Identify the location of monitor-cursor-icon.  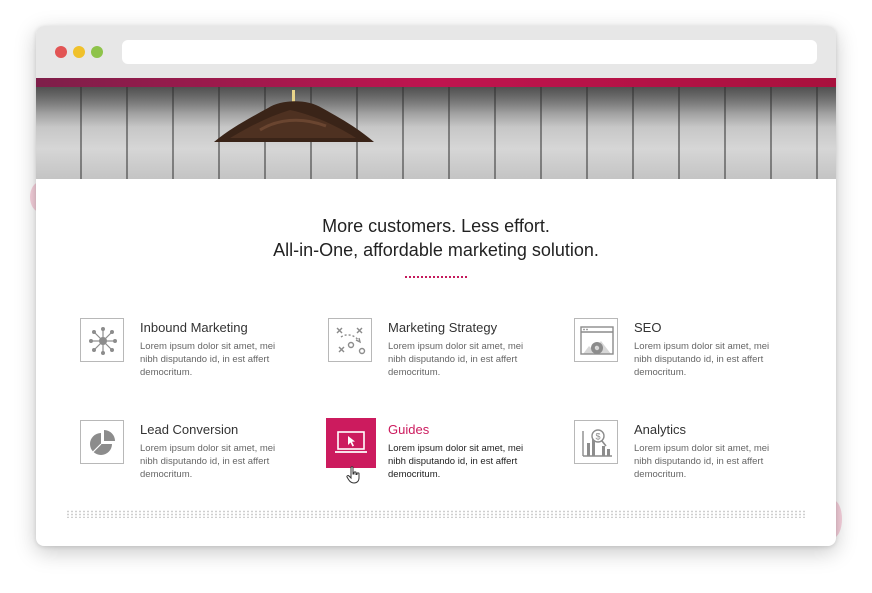
(351, 443).